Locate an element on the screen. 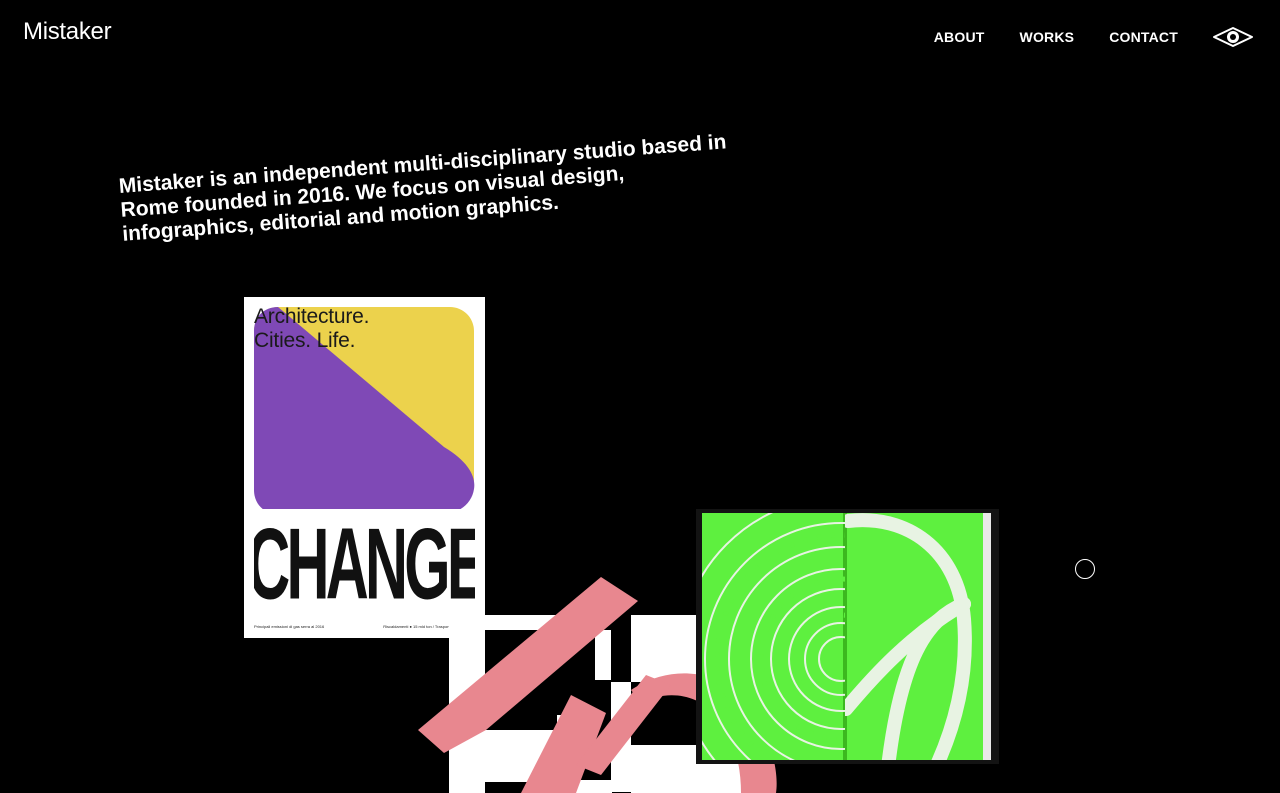  poster-headline: Architecture. Cities. Life. is located at coordinates (311, 329).